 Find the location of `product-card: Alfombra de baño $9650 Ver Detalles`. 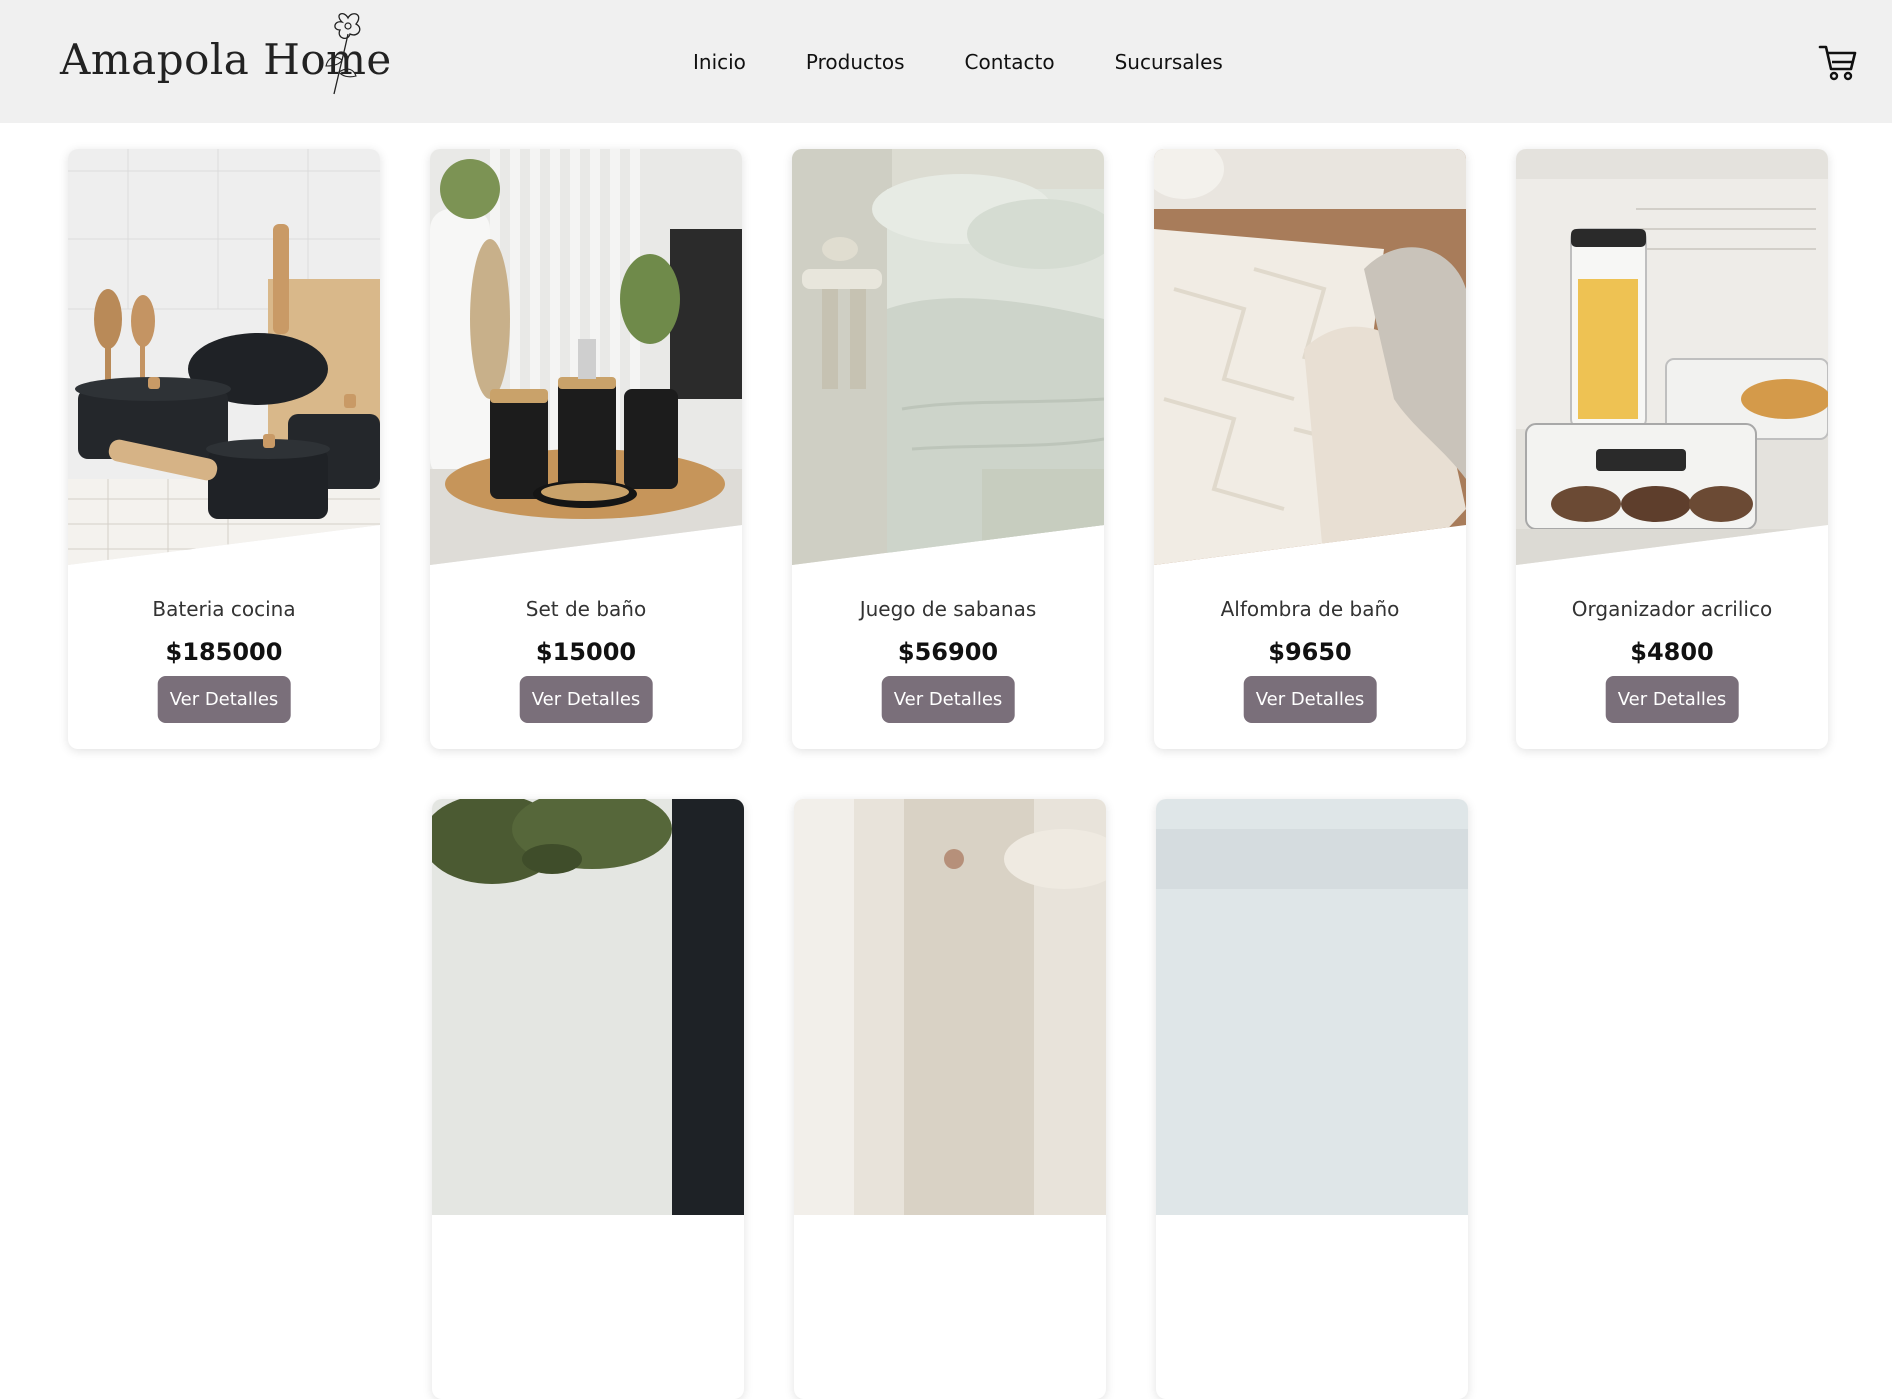

product-card: Alfombra de baño $9650 Ver Detalles is located at coordinates (1310, 449).